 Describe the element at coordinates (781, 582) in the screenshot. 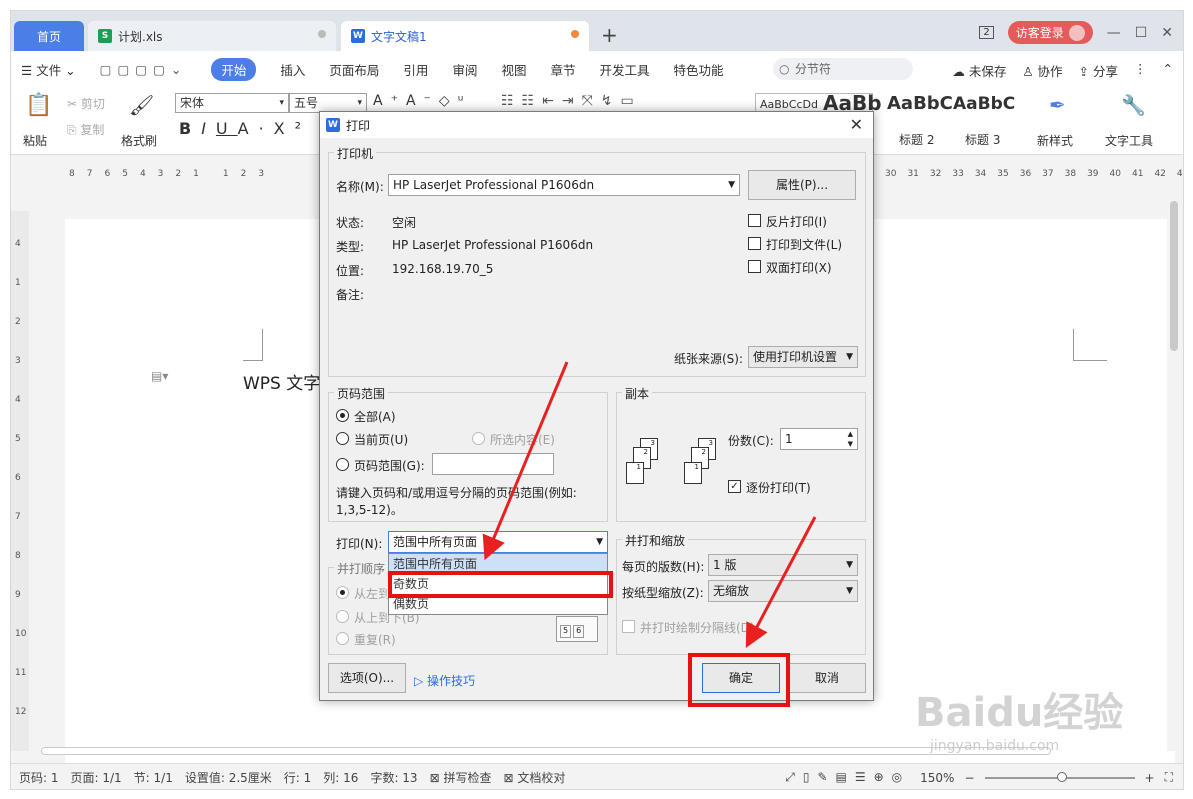

I see `arrow-to-ok` at that location.